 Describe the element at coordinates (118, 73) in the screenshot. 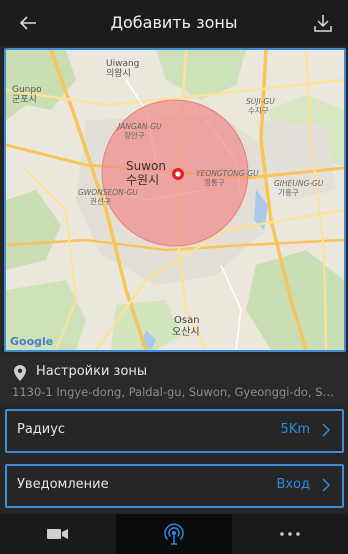

I see `map-label-uiwang-ko: 의왕시` at that location.